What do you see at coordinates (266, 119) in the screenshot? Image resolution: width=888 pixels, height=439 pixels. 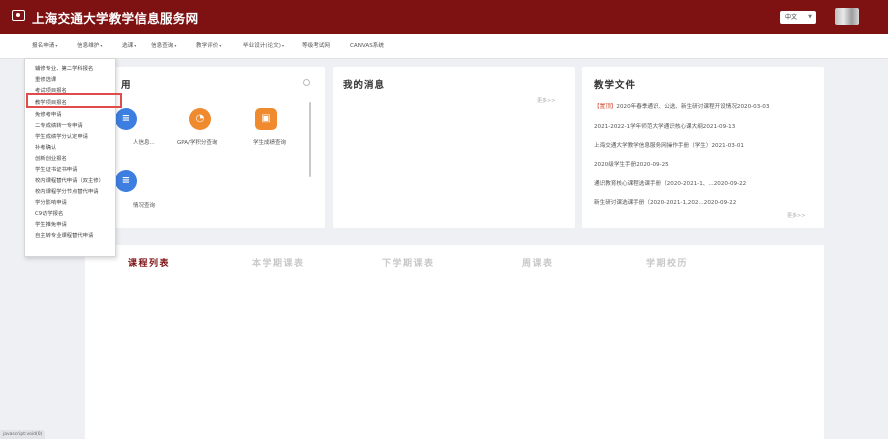 I see `grade-icon: ▣` at bounding box center [266, 119].